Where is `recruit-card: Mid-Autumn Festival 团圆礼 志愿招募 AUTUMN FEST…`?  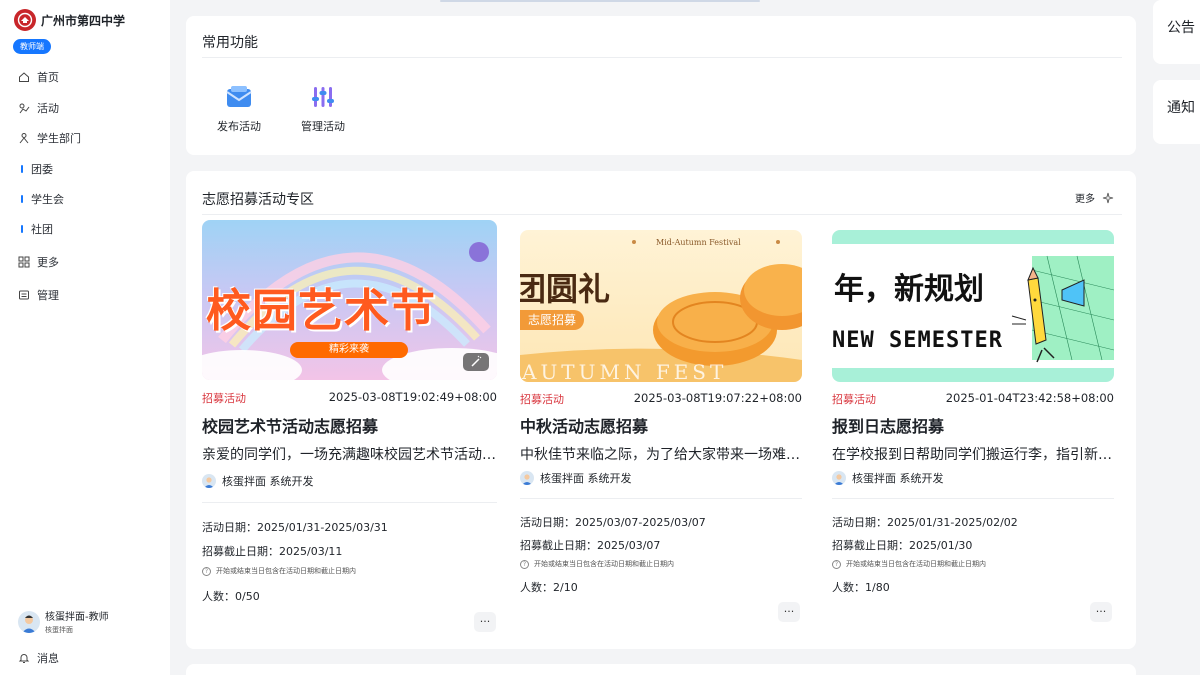 recruit-card: Mid-Autumn Festival 团圆礼 志愿招募 AUTUMN FEST… is located at coordinates (661, 430).